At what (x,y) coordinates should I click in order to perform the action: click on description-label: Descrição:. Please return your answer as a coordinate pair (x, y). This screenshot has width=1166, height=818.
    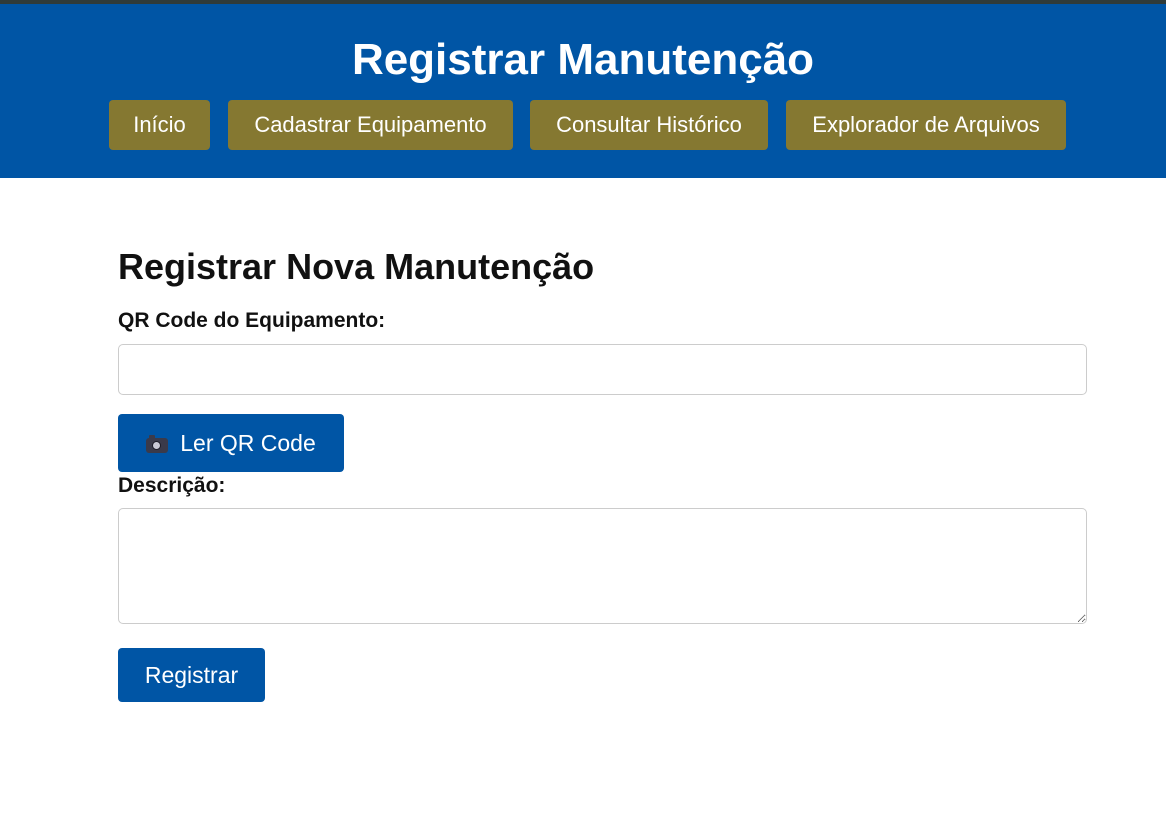
    Looking at the image, I should click on (172, 485).